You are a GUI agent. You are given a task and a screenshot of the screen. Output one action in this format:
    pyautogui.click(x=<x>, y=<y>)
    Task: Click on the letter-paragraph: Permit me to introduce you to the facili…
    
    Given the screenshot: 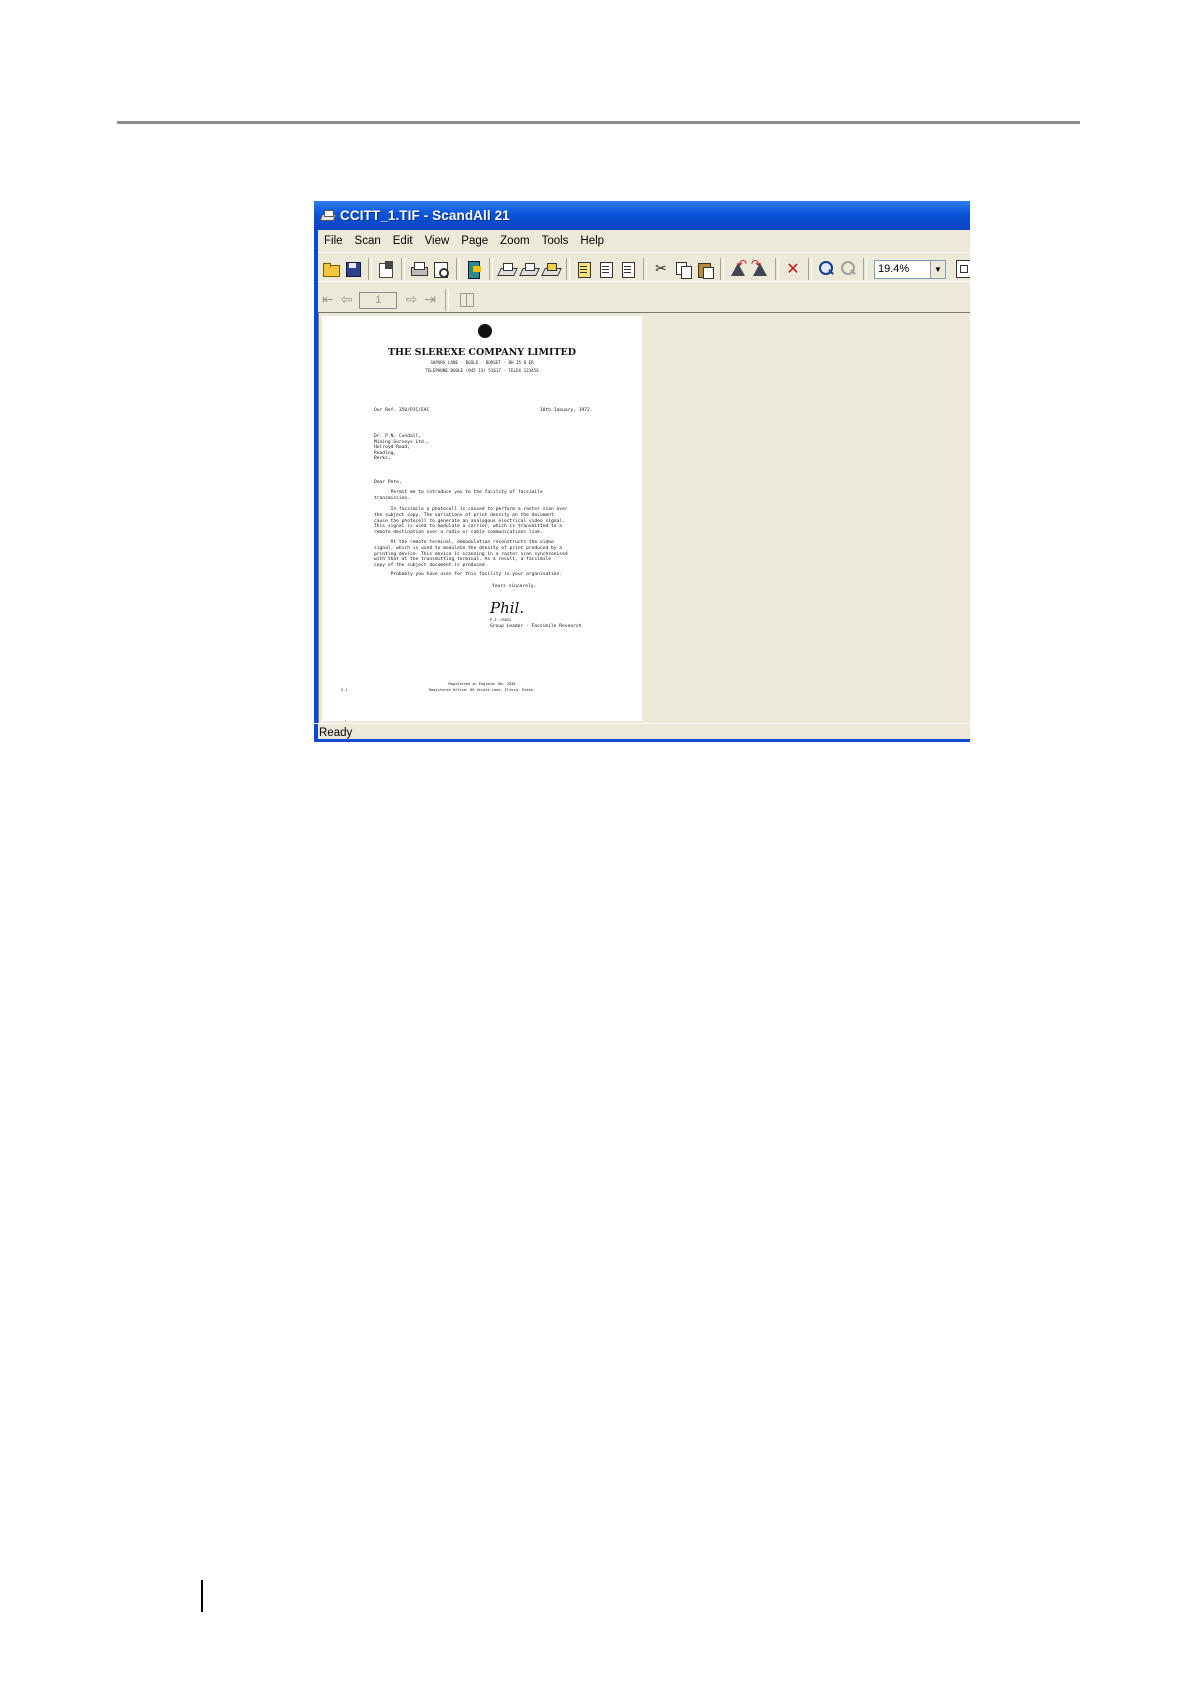 What is the action you would take?
    pyautogui.click(x=458, y=495)
    